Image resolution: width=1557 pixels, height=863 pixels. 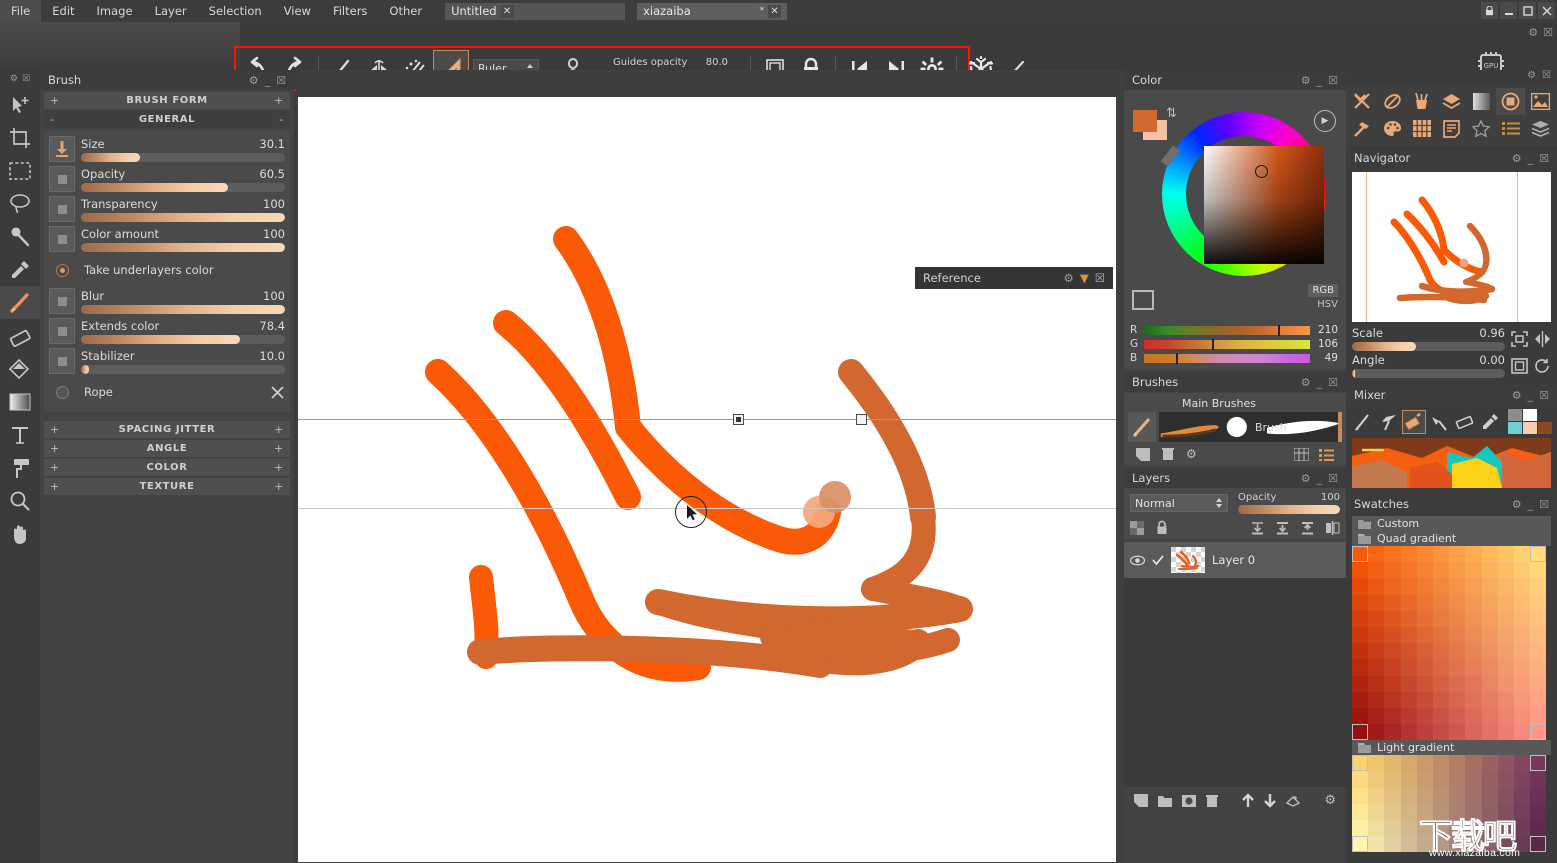 What do you see at coordinates (20, 269) in the screenshot?
I see `eyedropper-tool` at bounding box center [20, 269].